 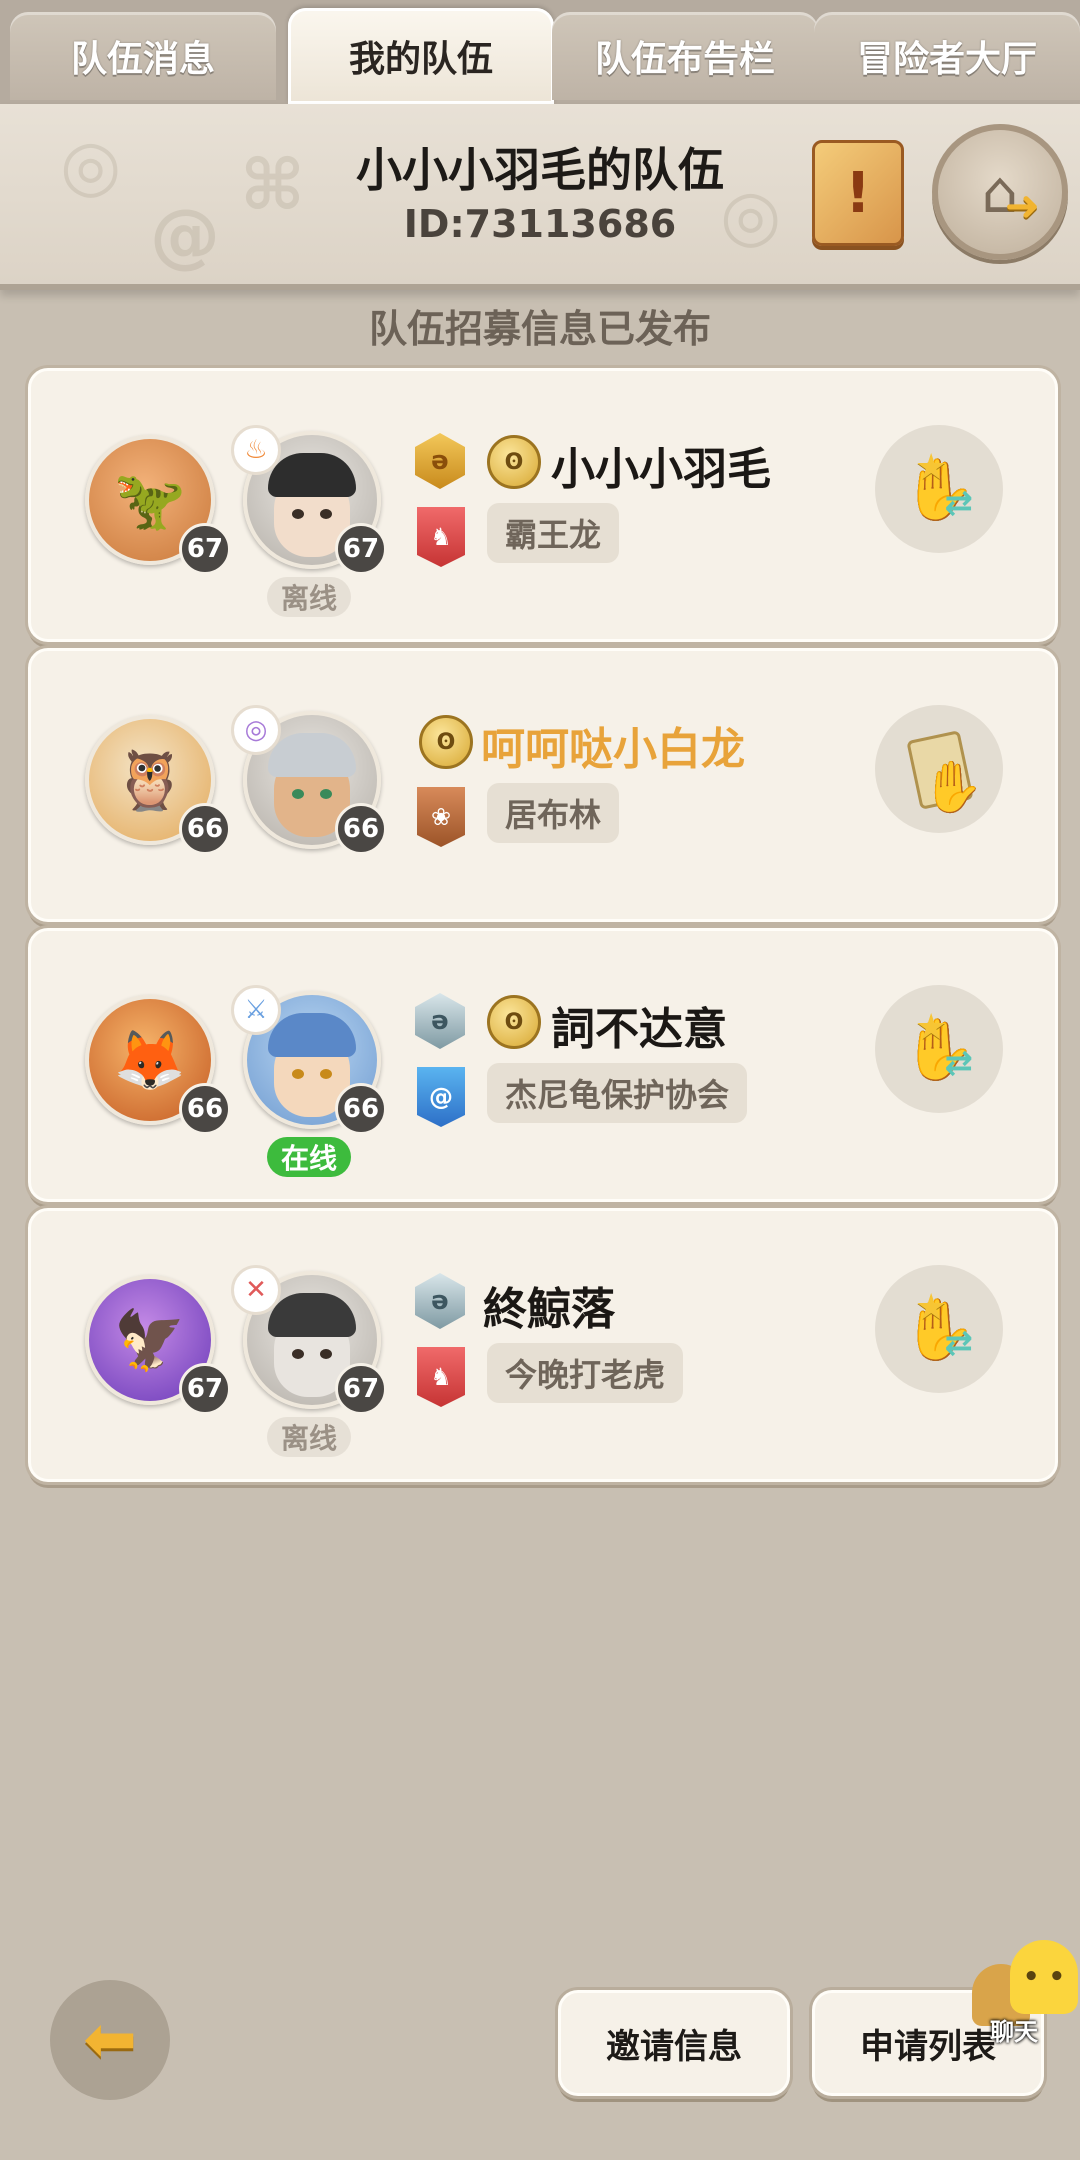 What do you see at coordinates (585, 1373) in the screenshot?
I see `guild-name: 今晚打老虎` at bounding box center [585, 1373].